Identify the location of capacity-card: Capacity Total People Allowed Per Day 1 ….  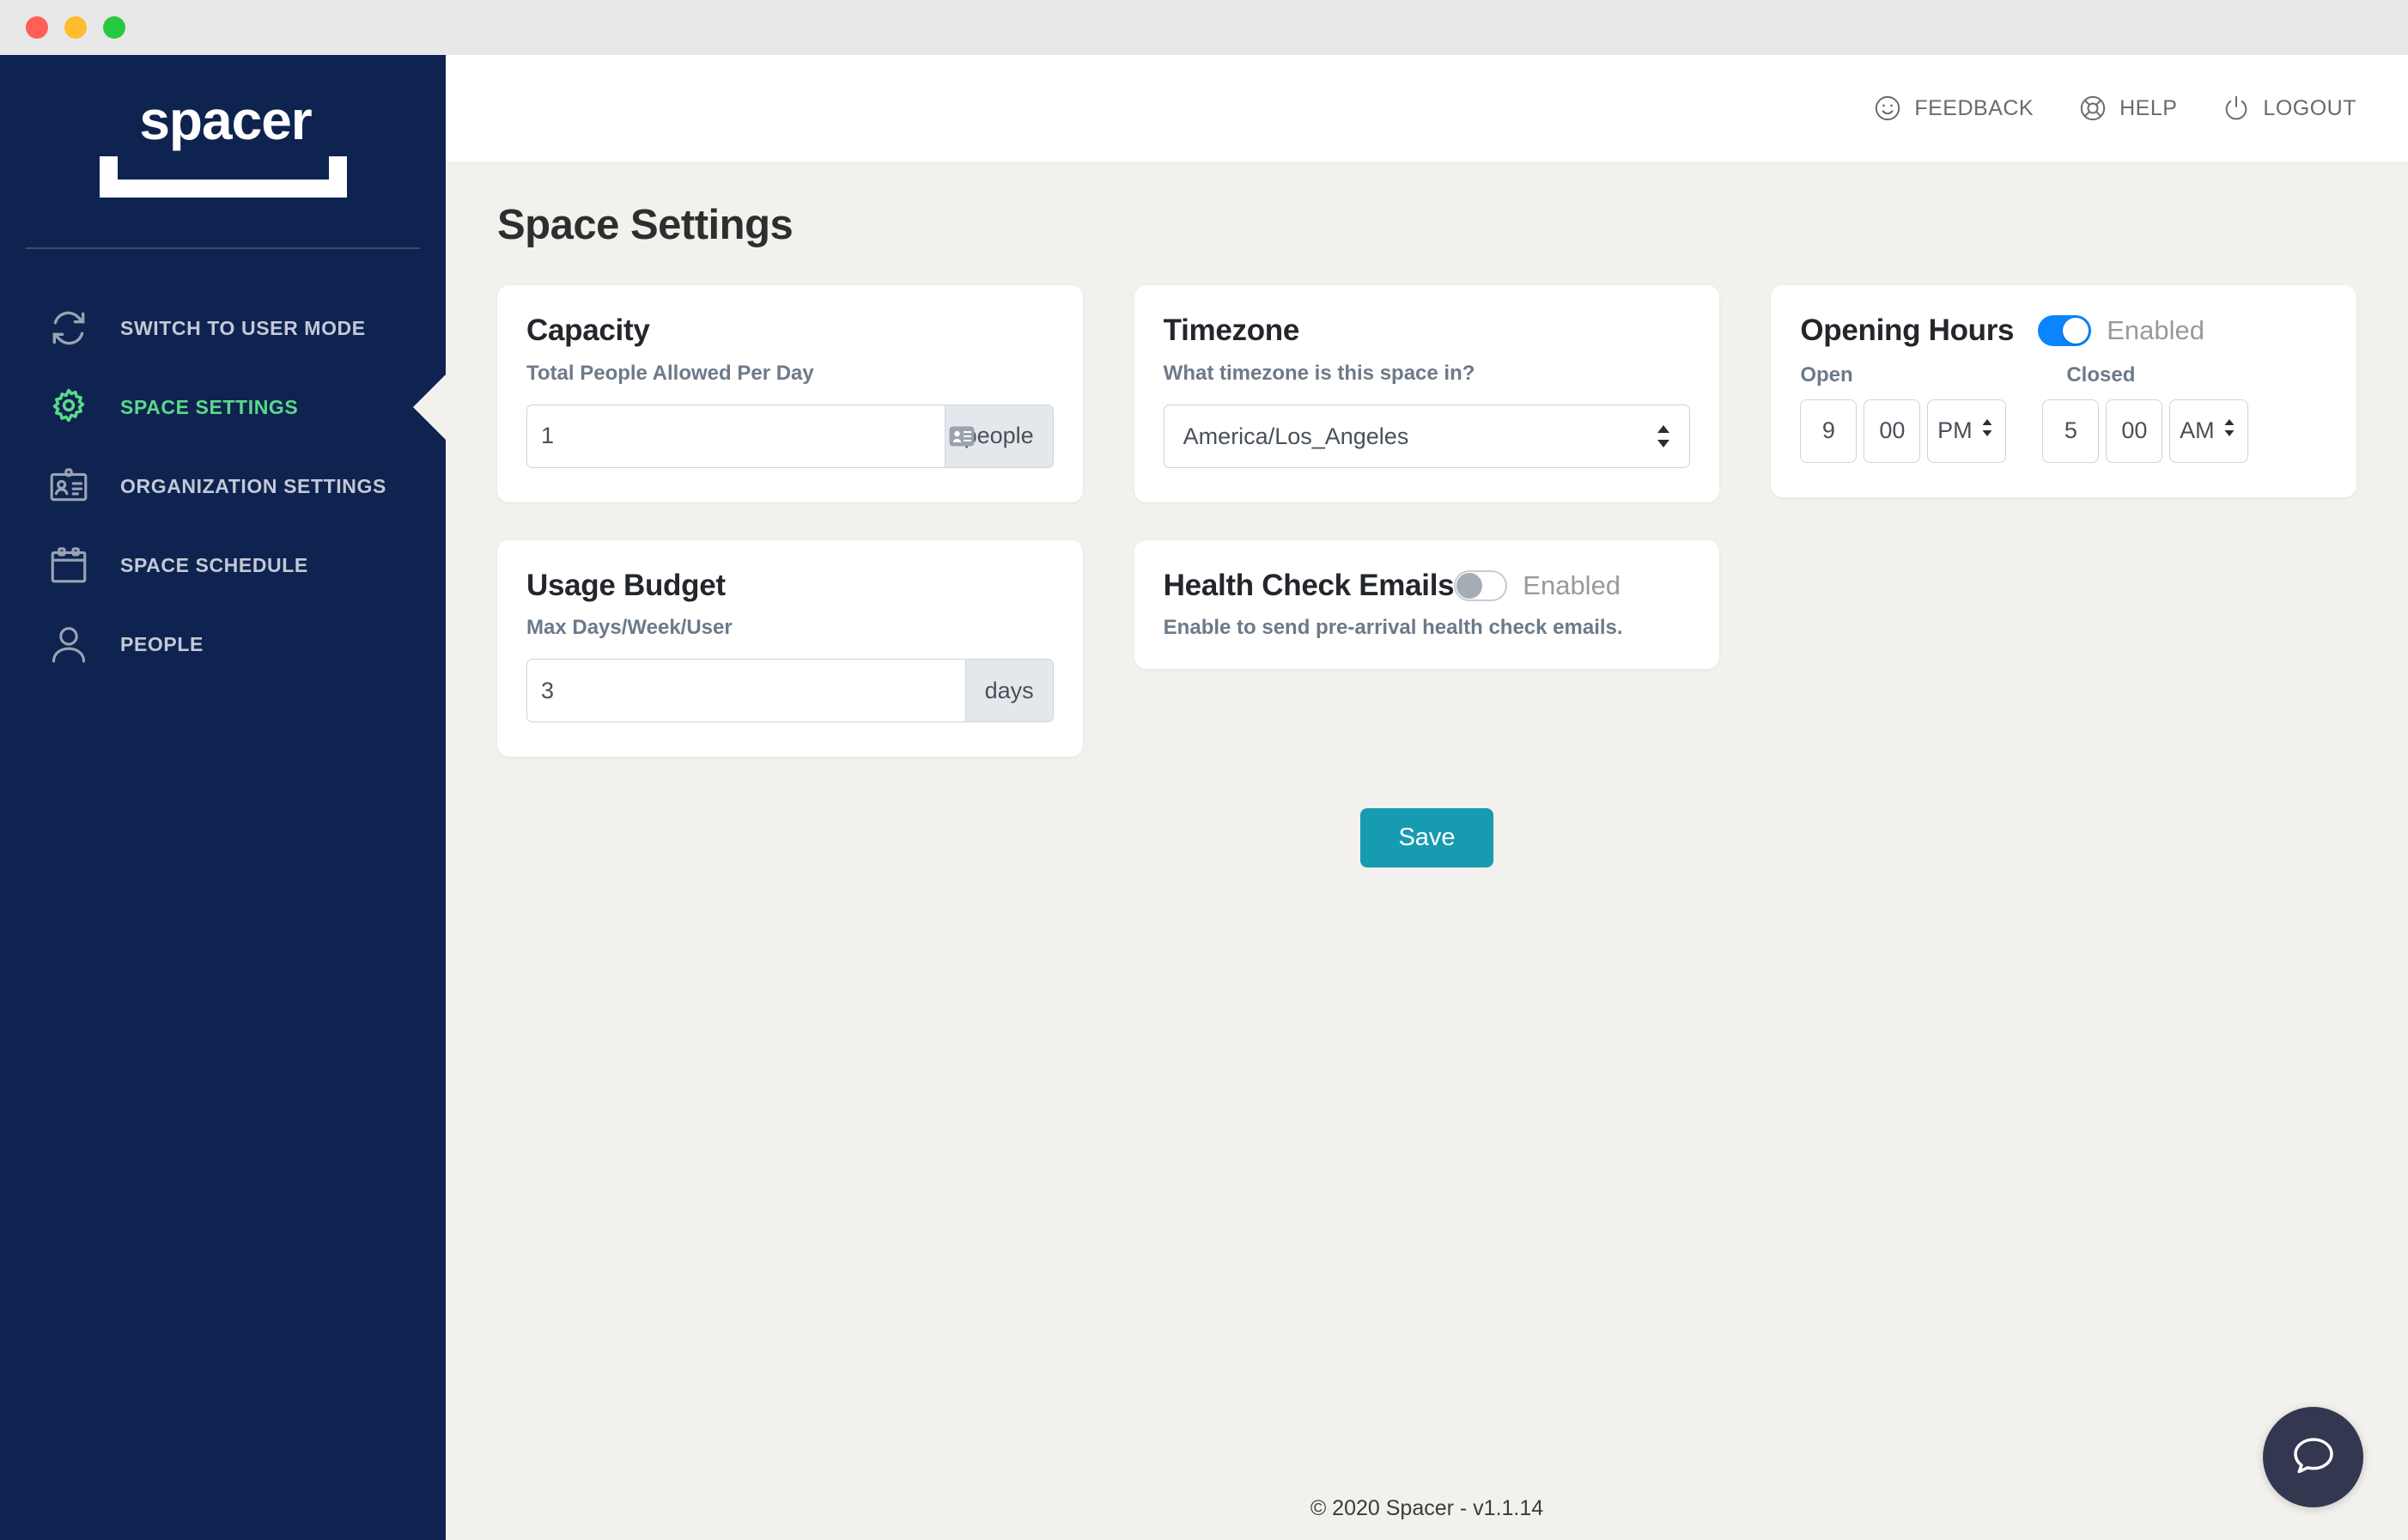
(790, 394).